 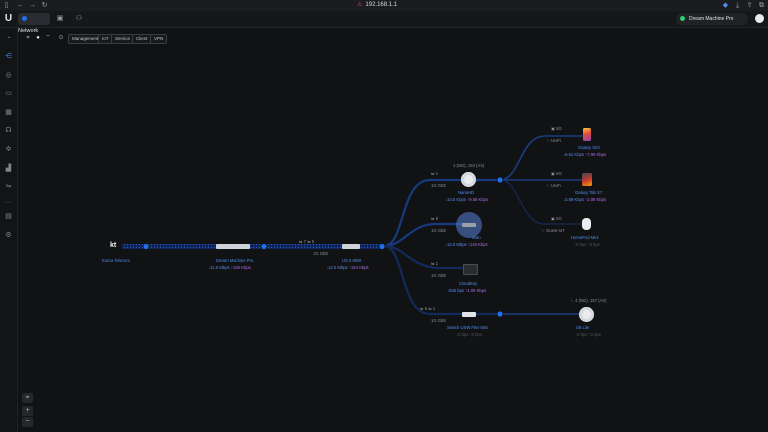 I want to click on isp-logo: kt, so click(x=113, y=245).